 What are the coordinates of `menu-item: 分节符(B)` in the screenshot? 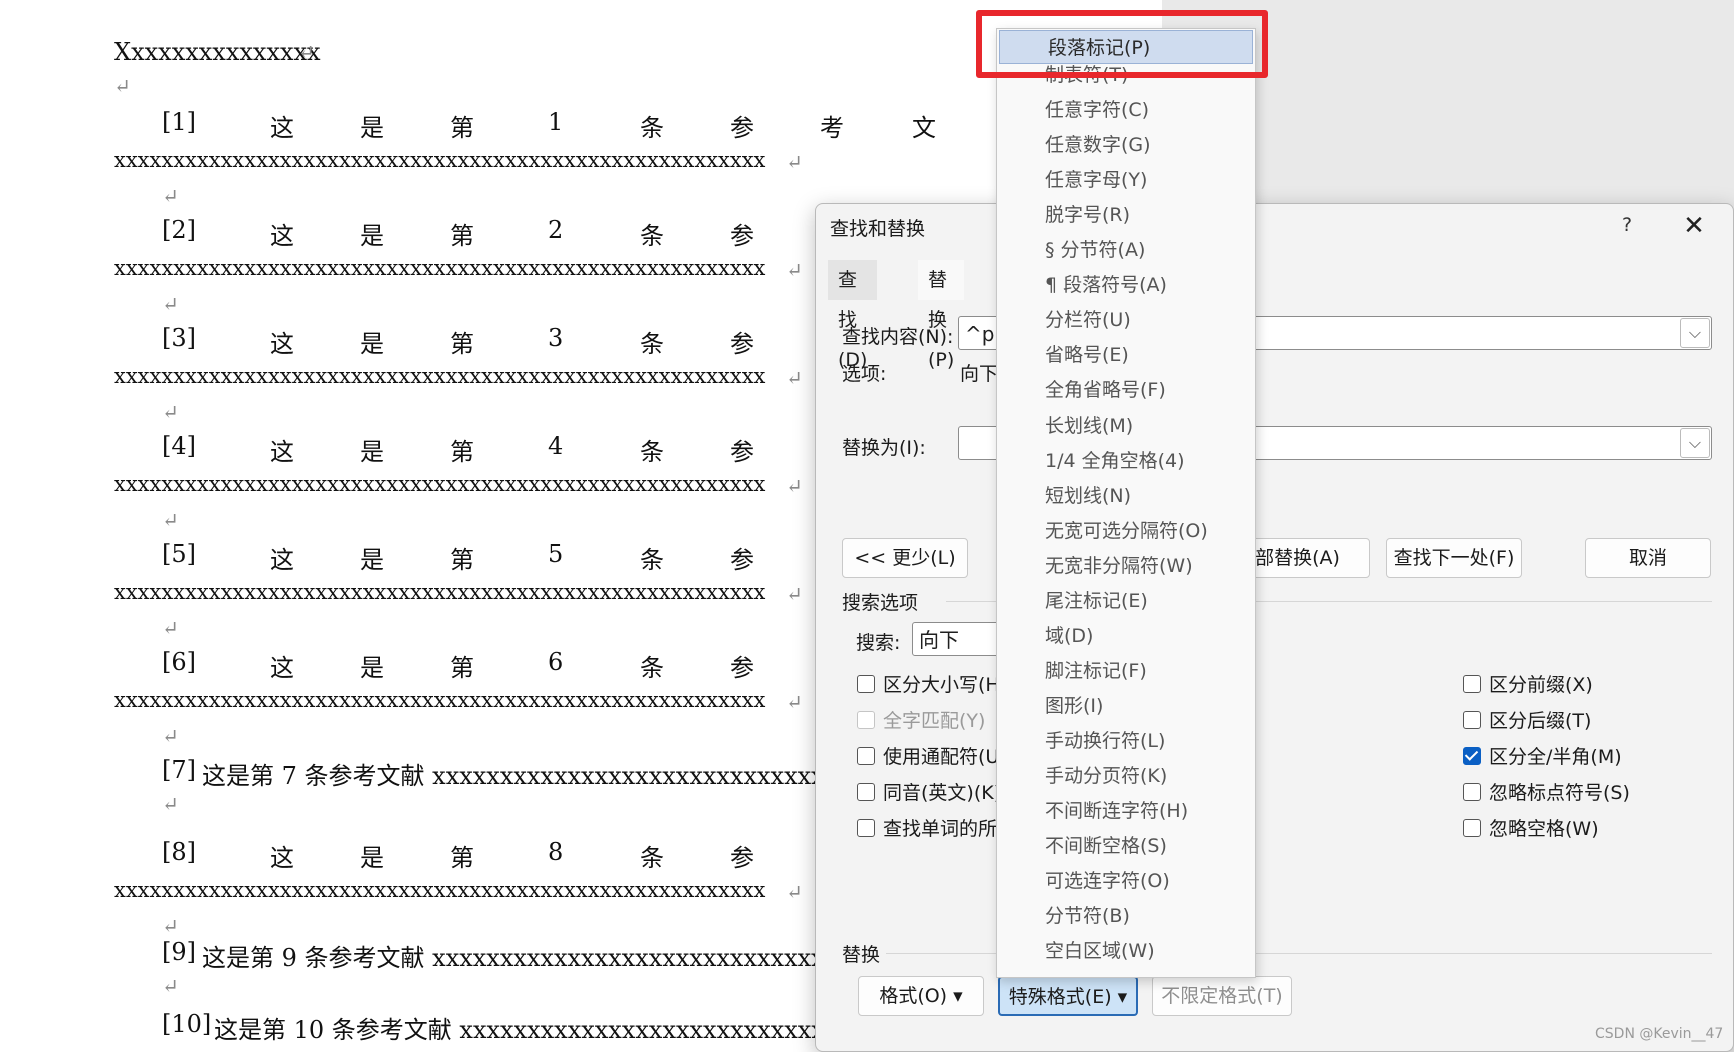 It's located at (1126, 916).